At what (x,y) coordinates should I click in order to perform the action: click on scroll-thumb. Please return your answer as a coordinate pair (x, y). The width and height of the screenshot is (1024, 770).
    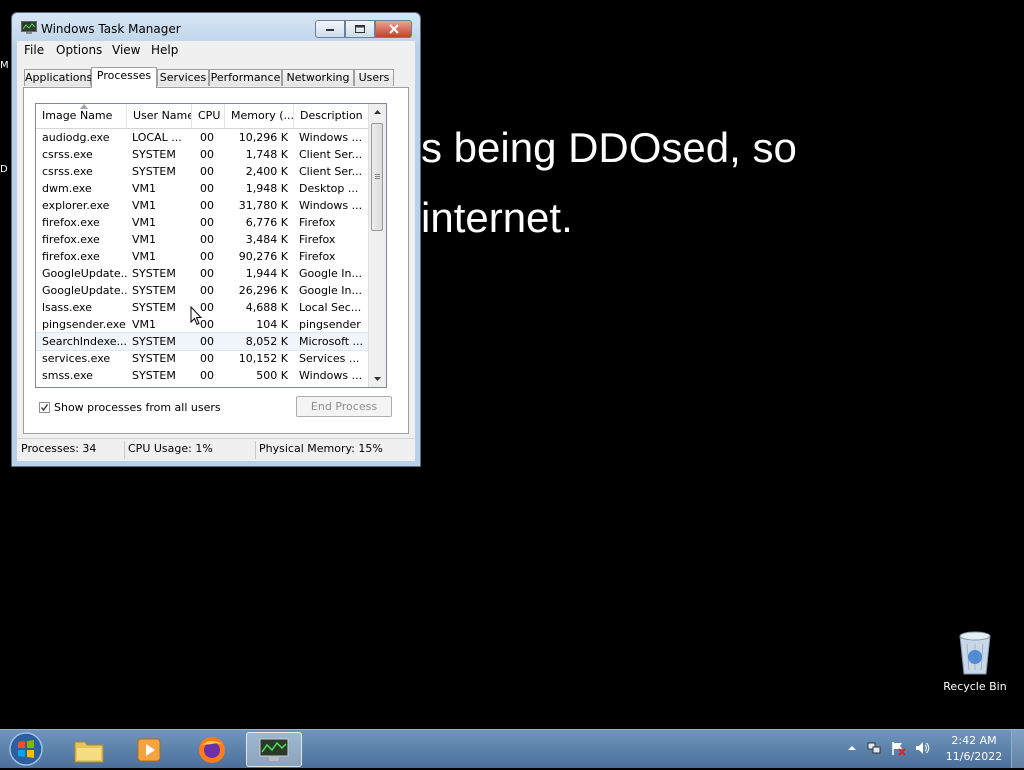
    Looking at the image, I should click on (377, 177).